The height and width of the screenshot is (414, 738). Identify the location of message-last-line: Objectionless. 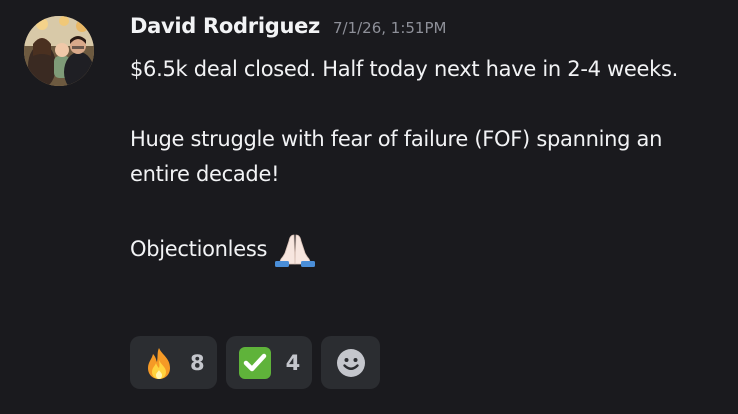
(425, 249).